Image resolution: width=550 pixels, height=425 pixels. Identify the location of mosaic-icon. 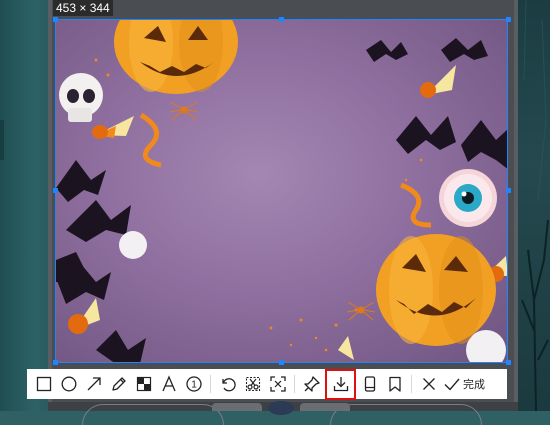
(143, 384).